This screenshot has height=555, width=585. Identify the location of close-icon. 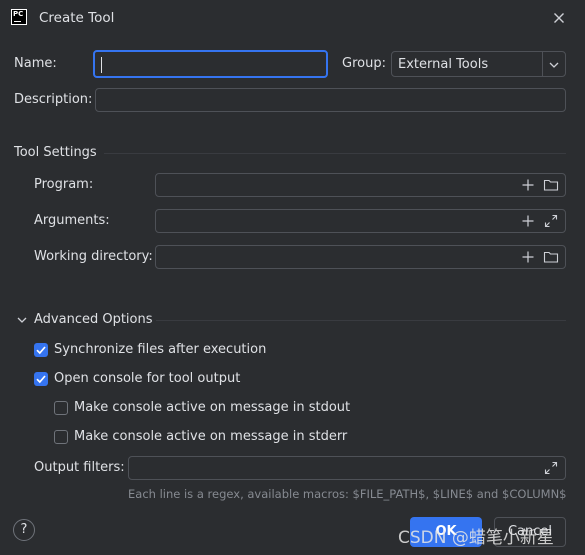
(559, 18).